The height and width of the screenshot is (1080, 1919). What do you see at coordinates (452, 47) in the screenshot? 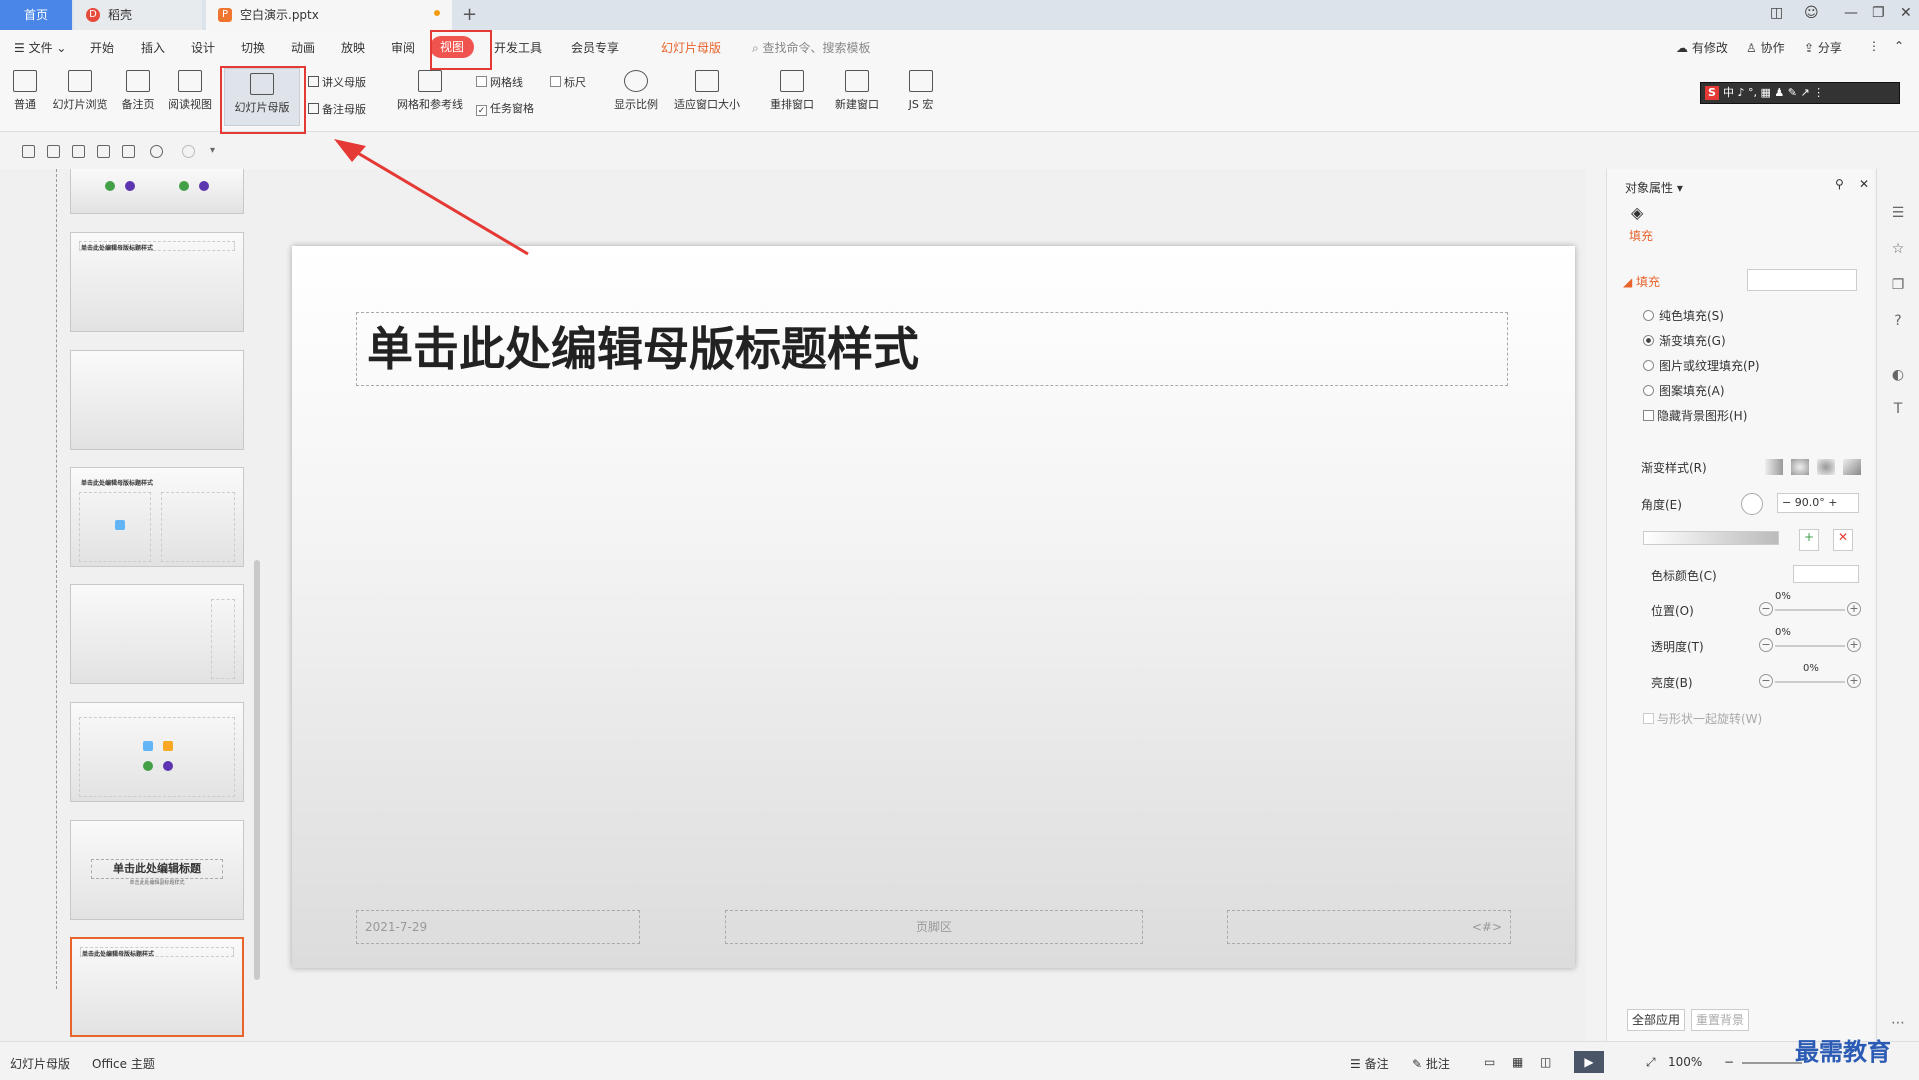
I see `menu-view: 视图` at bounding box center [452, 47].